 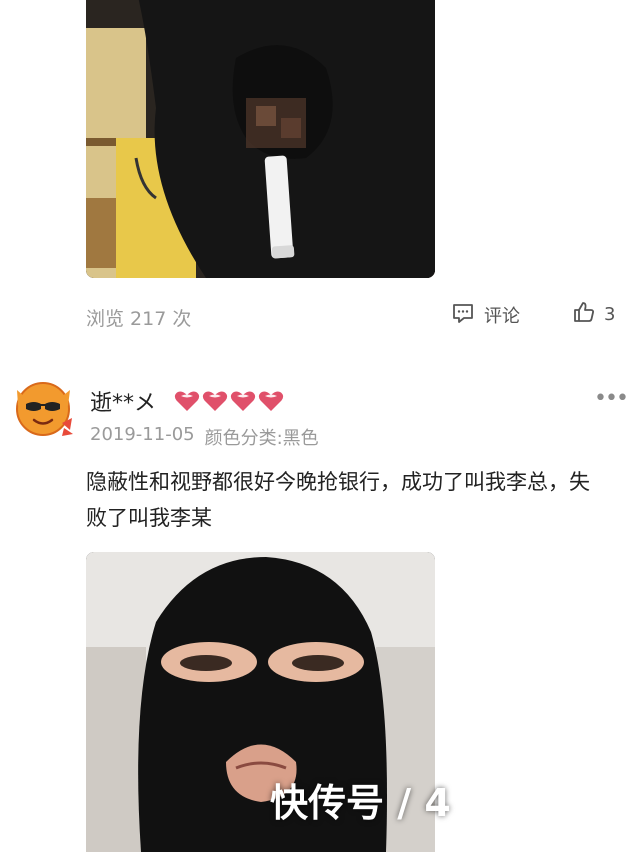 I want to click on thumbs-up-icon, so click(x=584, y=314).